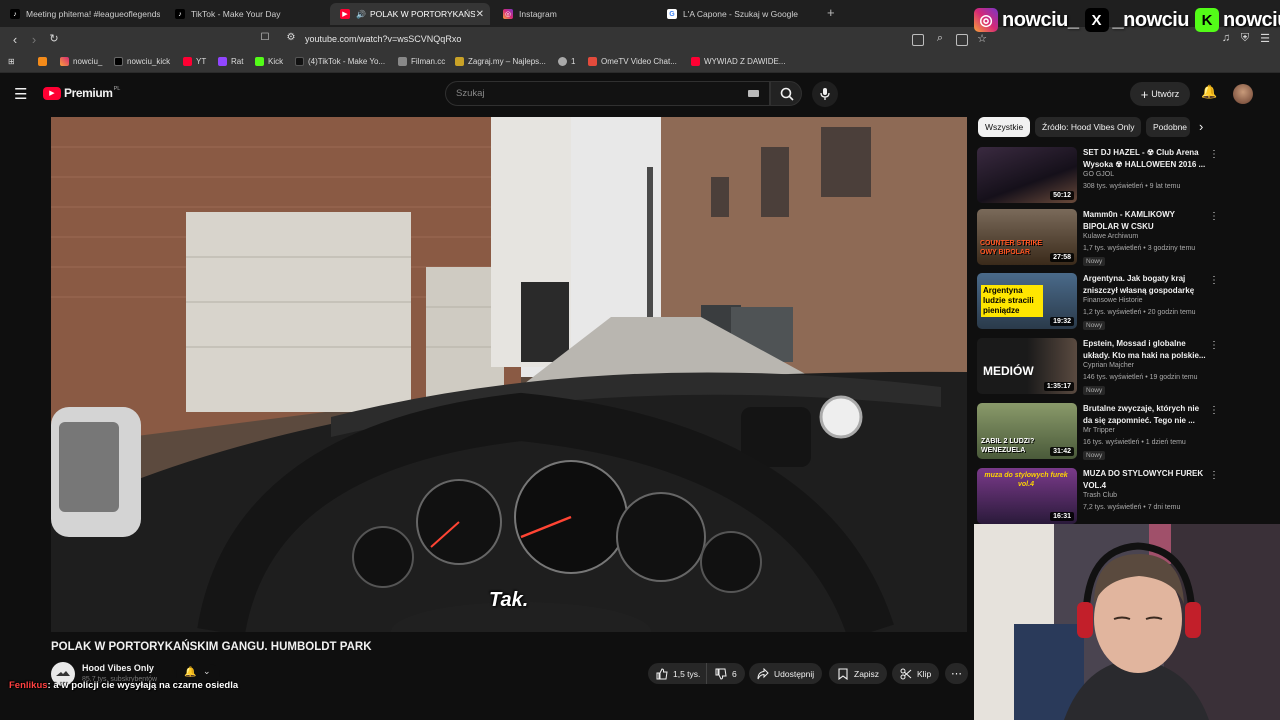 The width and height of the screenshot is (1280, 720). What do you see at coordinates (825, 94) in the screenshot?
I see `voice-search-button` at bounding box center [825, 94].